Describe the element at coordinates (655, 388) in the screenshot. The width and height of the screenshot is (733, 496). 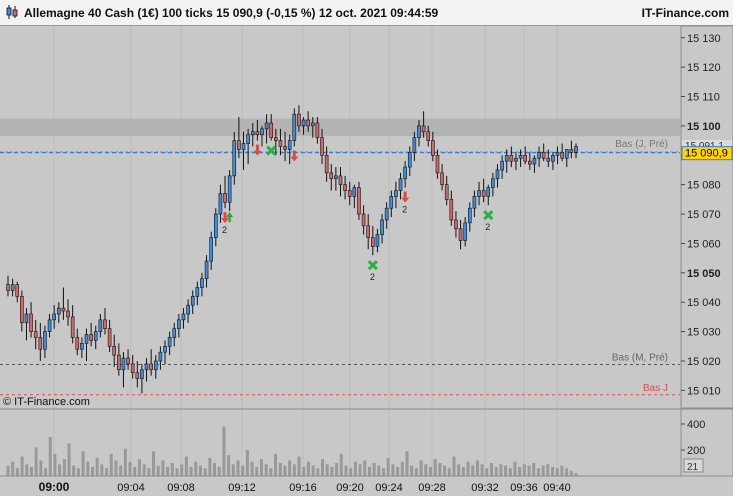
I see `level-name-bas-j: Bas J` at that location.